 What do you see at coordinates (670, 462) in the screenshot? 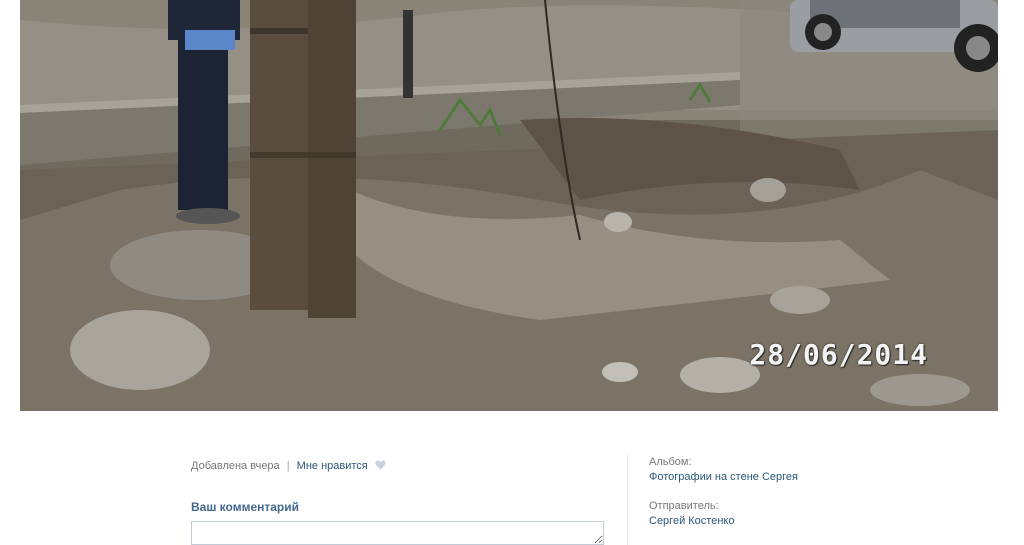
I see `album-label: Альбом:` at bounding box center [670, 462].